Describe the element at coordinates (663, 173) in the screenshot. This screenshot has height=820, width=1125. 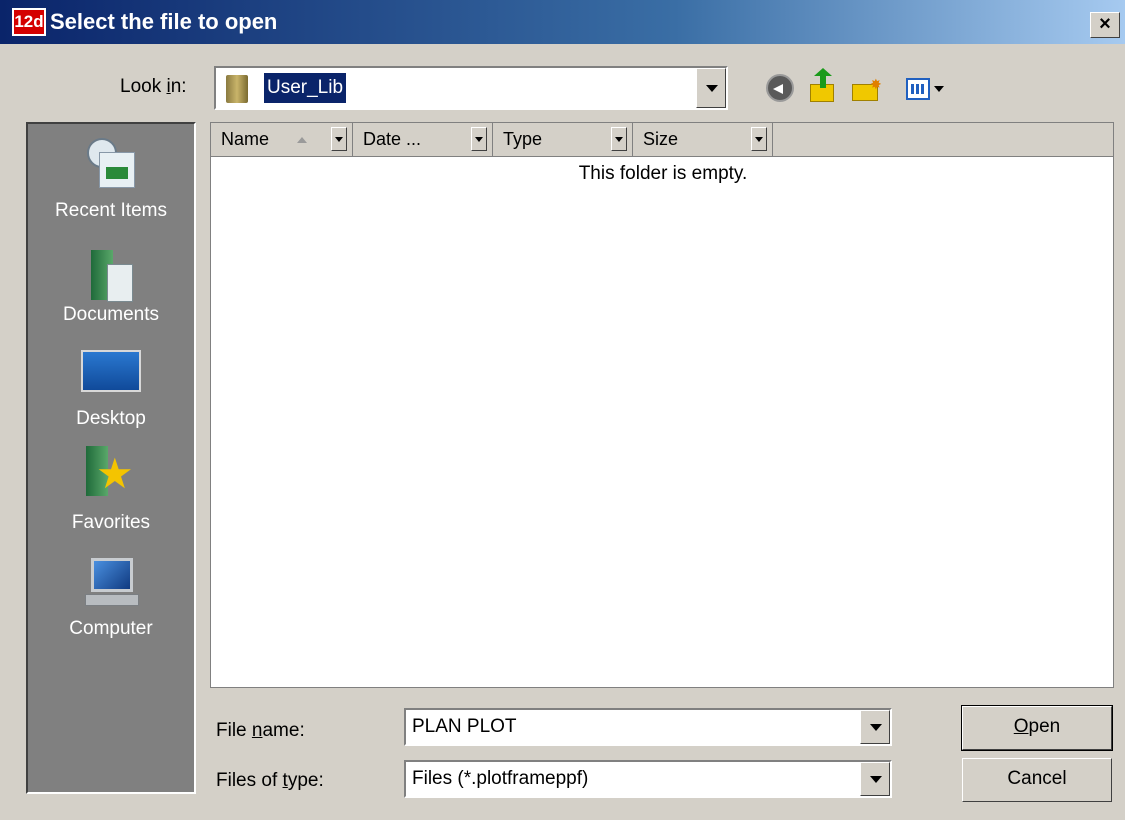
I see `empty-folder-message: This folder is empty.` at that location.